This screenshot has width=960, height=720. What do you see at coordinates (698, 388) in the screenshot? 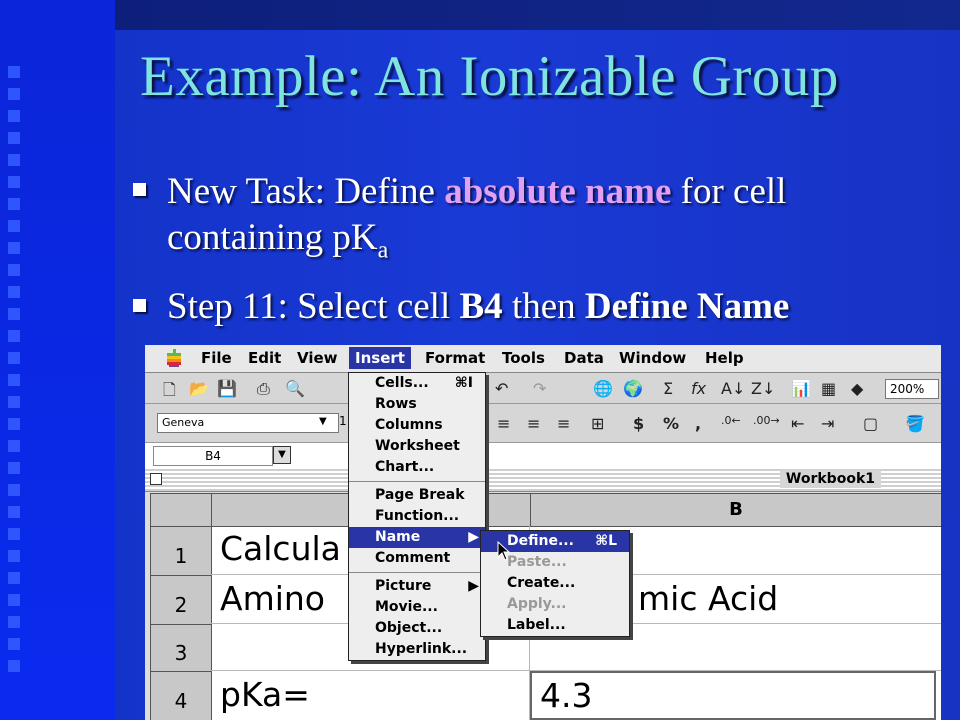
I see `function-icon: fx` at bounding box center [698, 388].